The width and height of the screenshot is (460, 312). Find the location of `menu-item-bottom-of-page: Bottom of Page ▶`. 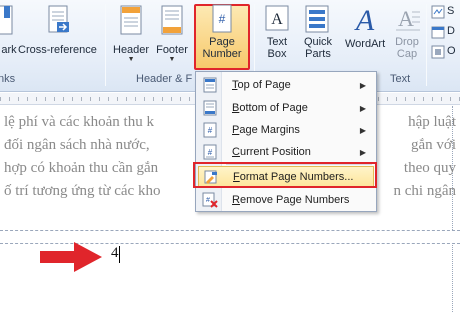

menu-item-bottom-of-page: Bottom of Page ▶ is located at coordinates (286, 108).